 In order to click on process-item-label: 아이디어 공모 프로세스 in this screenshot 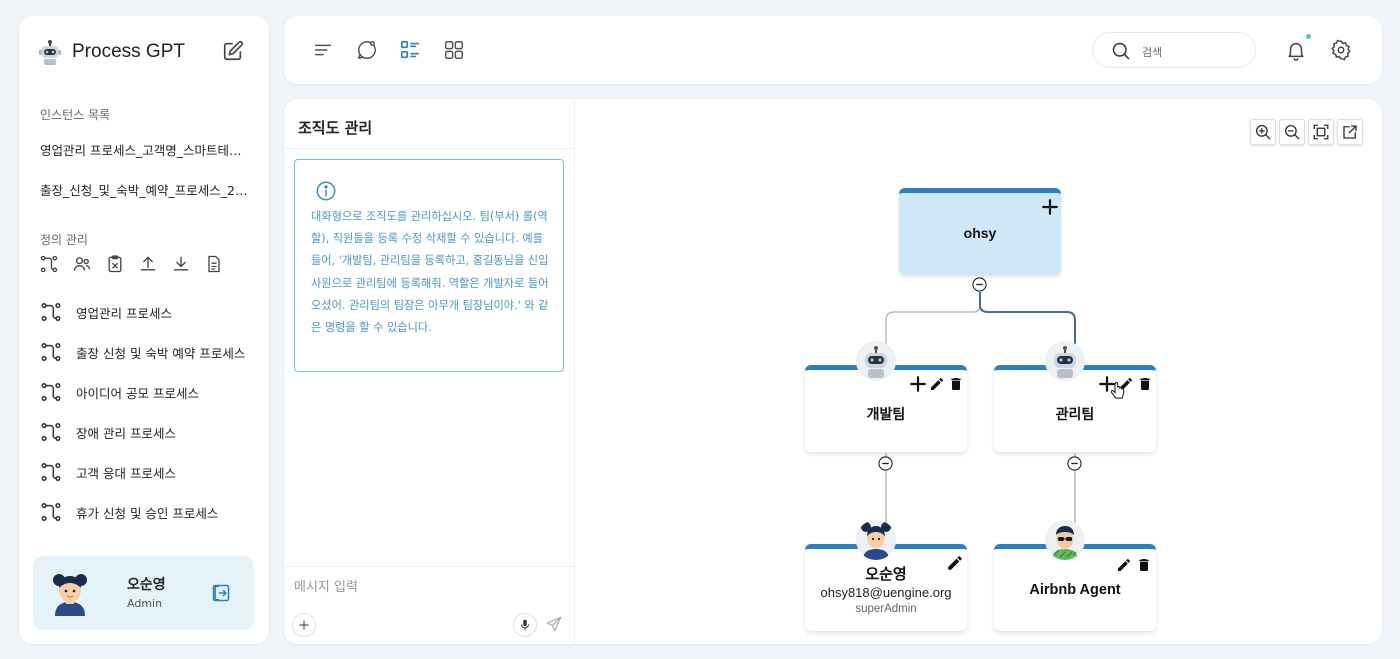, I will do `click(137, 393)`.